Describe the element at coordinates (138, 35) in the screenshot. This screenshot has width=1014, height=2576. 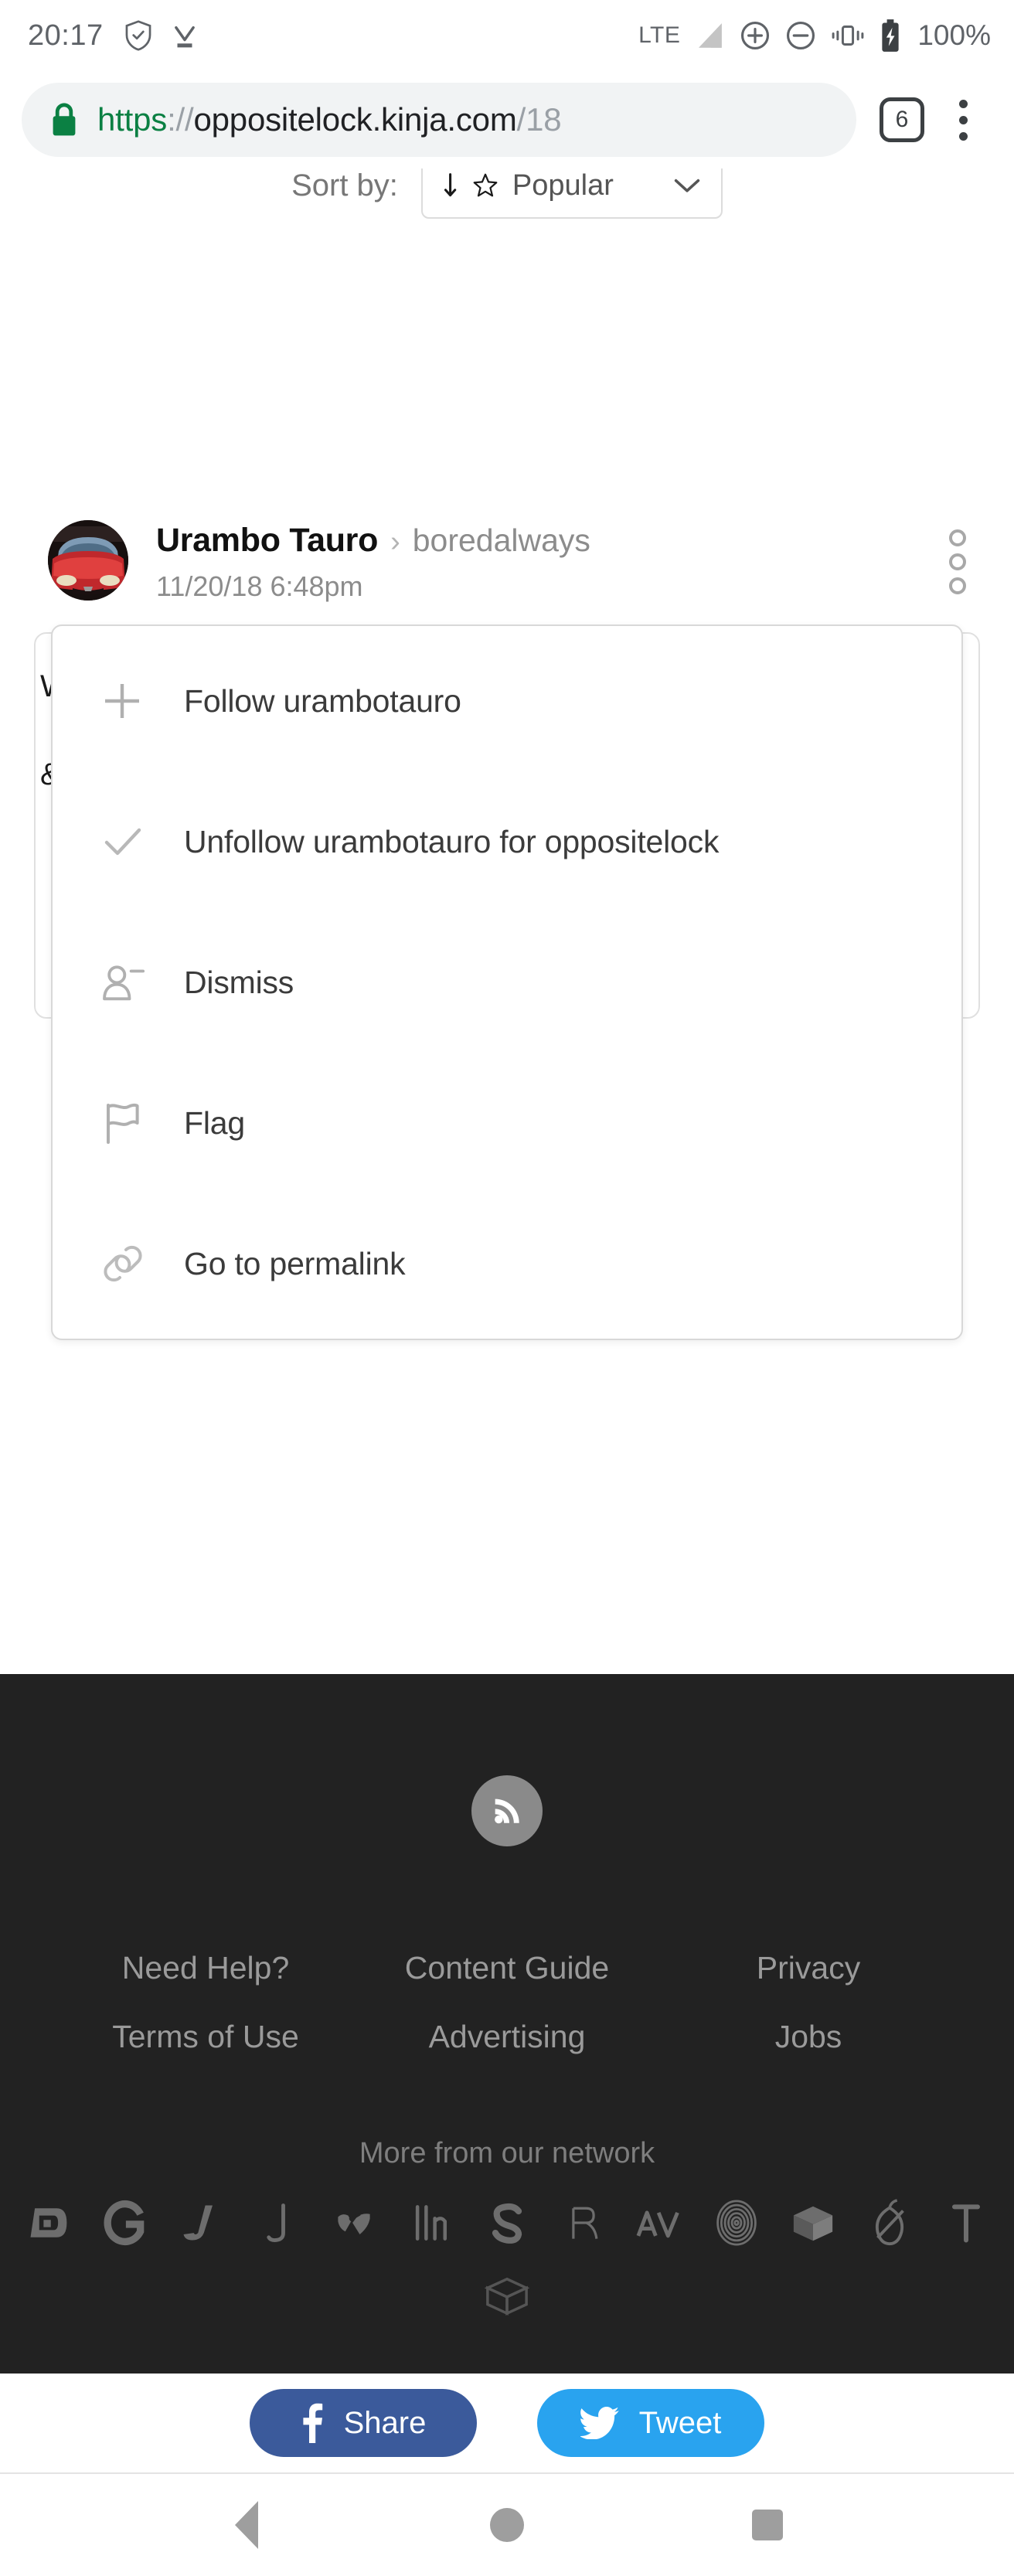
I see `shield-check-icon` at that location.